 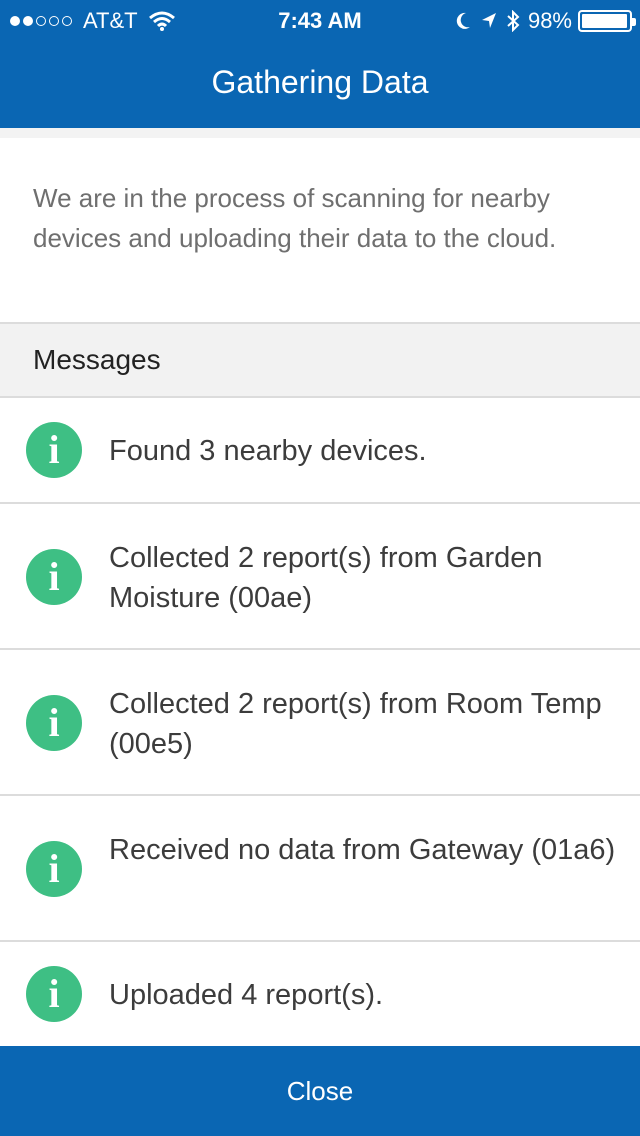 I want to click on page-title: Gathering Data, so click(x=320, y=82).